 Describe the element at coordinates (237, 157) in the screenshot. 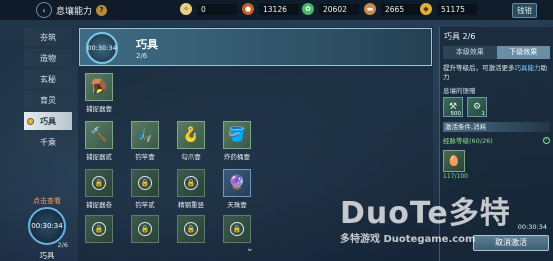

I see `ability-label: 炸药桶壹` at that location.